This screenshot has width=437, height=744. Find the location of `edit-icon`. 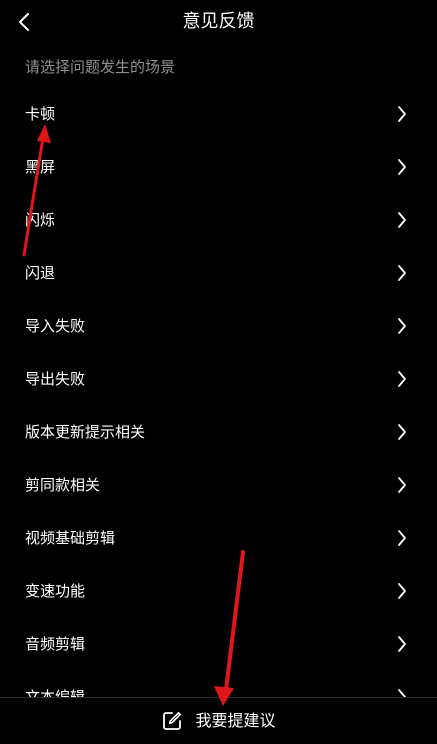

edit-icon is located at coordinates (172, 721).